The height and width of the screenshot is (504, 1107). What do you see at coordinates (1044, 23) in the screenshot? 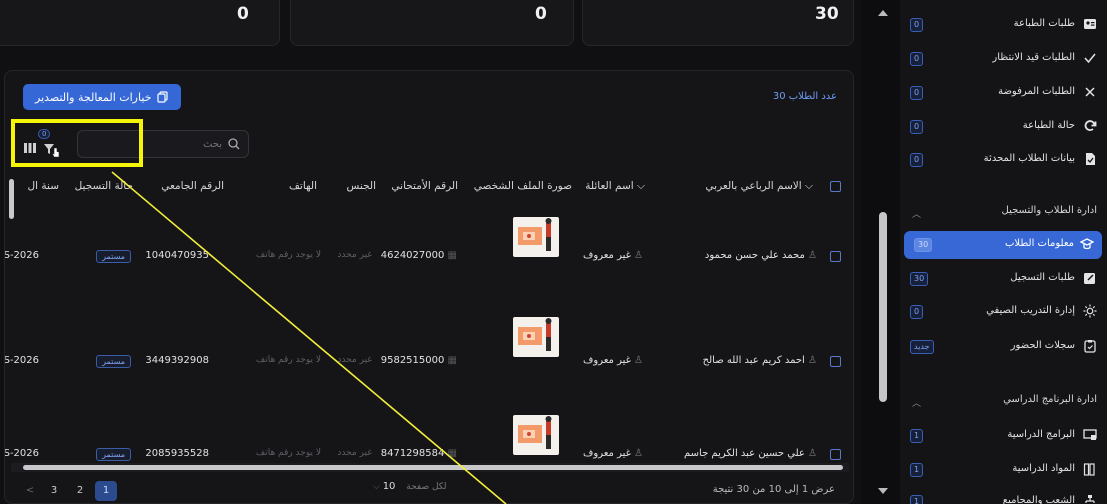
I see `sidebar-item-label: طلبات الطباعة` at bounding box center [1044, 23].